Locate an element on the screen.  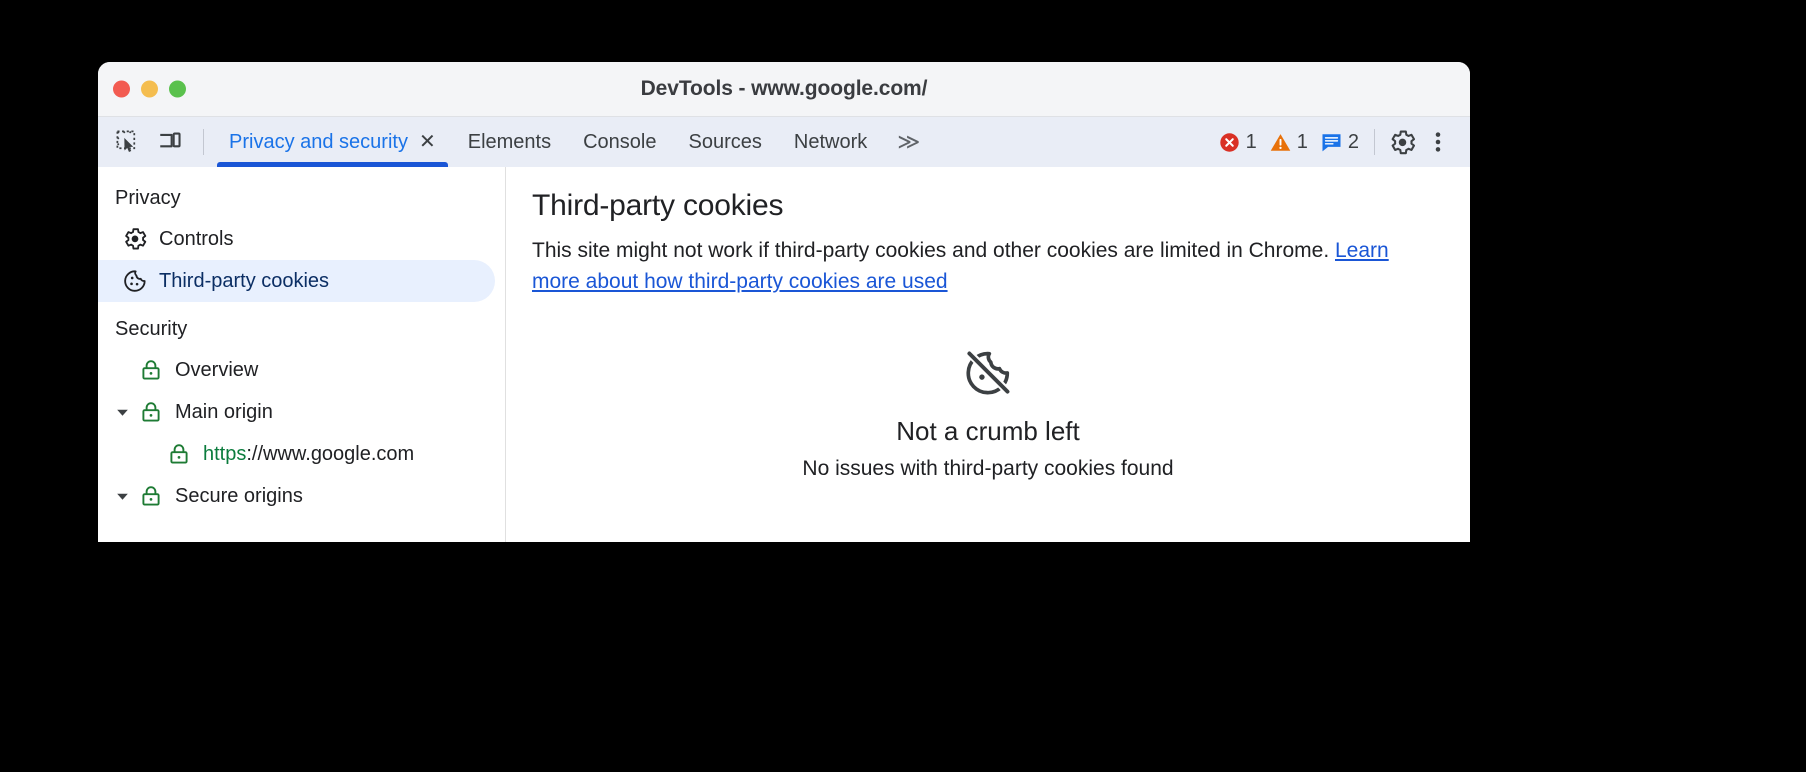
sidebar-item-label: Secure origins is located at coordinates (239, 495).